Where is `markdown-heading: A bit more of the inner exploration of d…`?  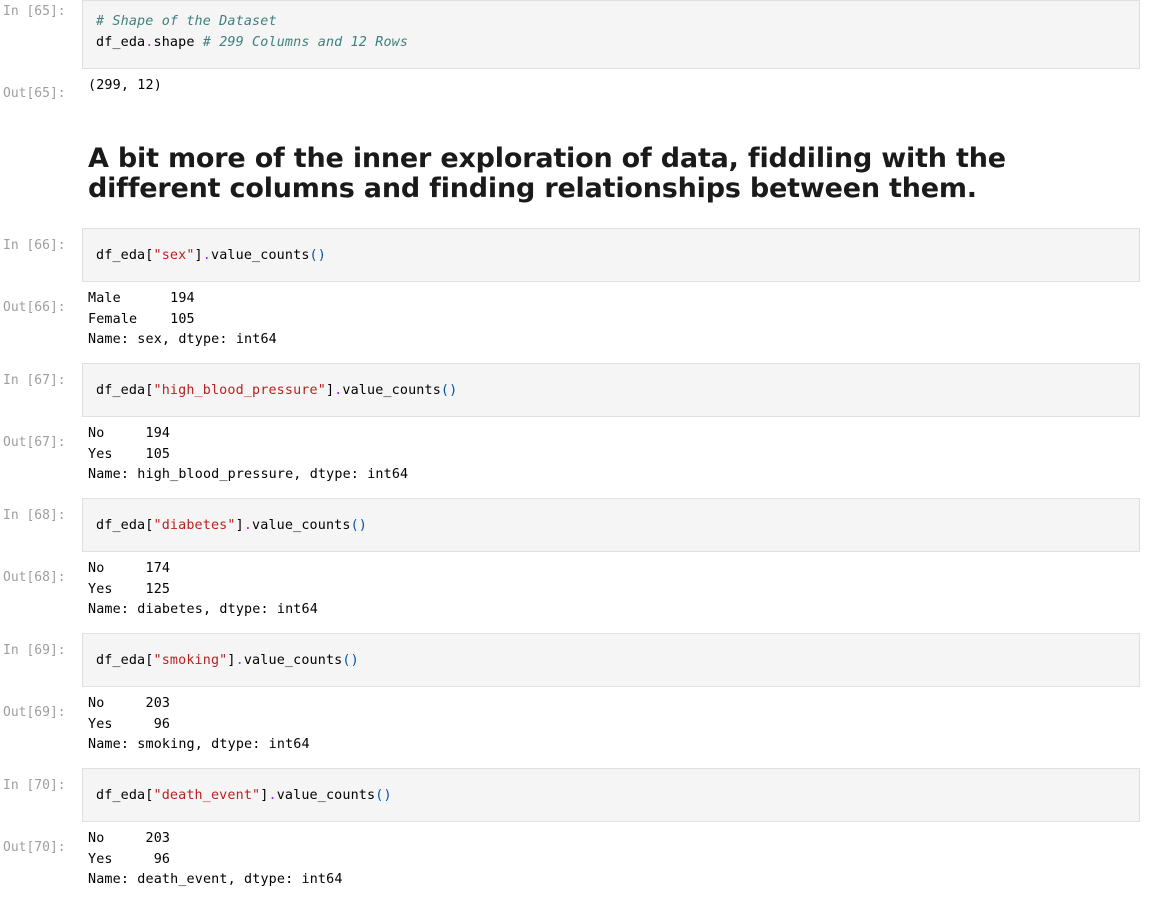
markdown-heading: A bit more of the inner exploration of d… is located at coordinates (547, 173).